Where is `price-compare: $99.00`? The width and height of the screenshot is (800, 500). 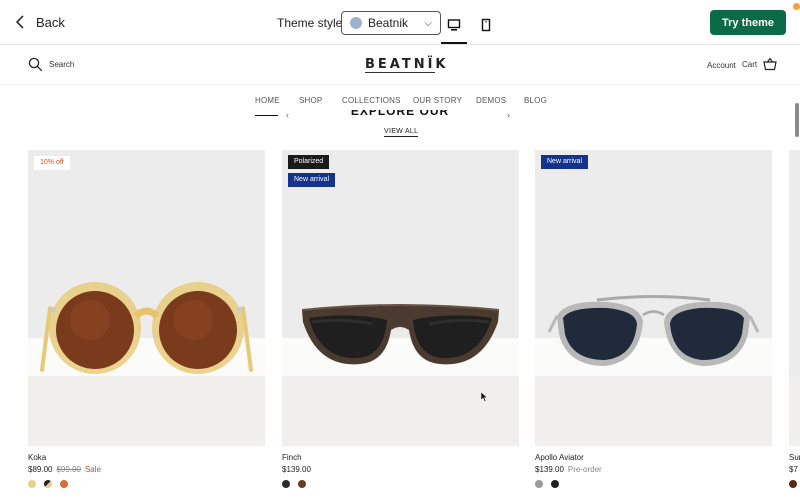
price-compare: $99.00 is located at coordinates (68, 469).